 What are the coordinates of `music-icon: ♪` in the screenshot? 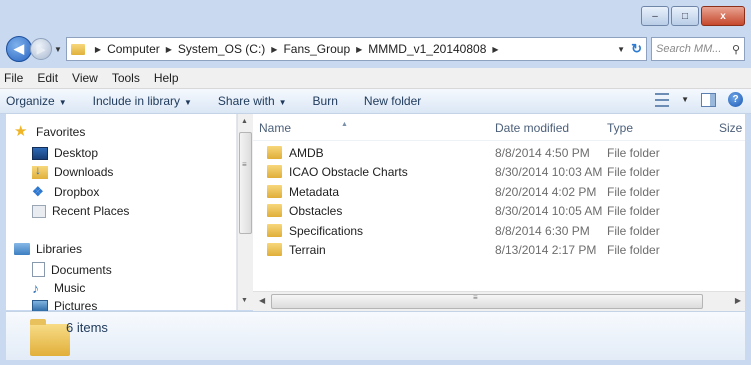 It's located at (35, 288).